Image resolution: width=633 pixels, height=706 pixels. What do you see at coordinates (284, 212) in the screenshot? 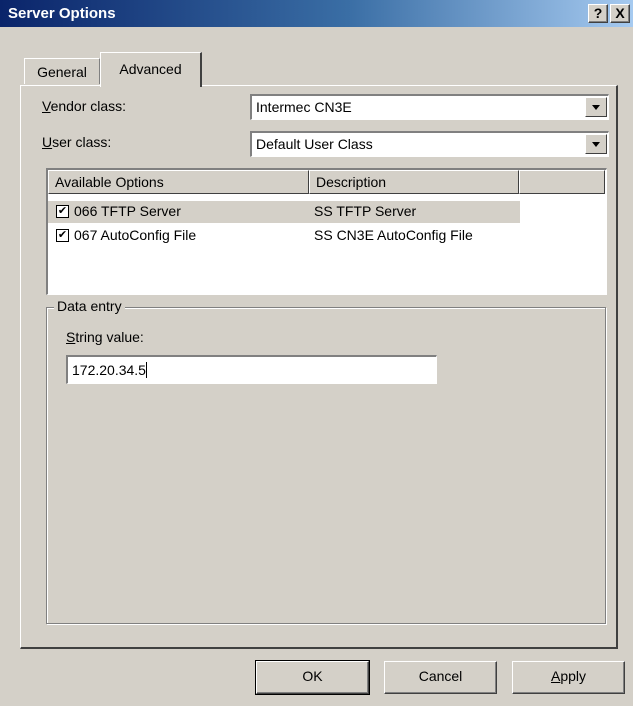
I see `list-item: ✔ 066 TFTP Server SS TFTP Server` at bounding box center [284, 212].